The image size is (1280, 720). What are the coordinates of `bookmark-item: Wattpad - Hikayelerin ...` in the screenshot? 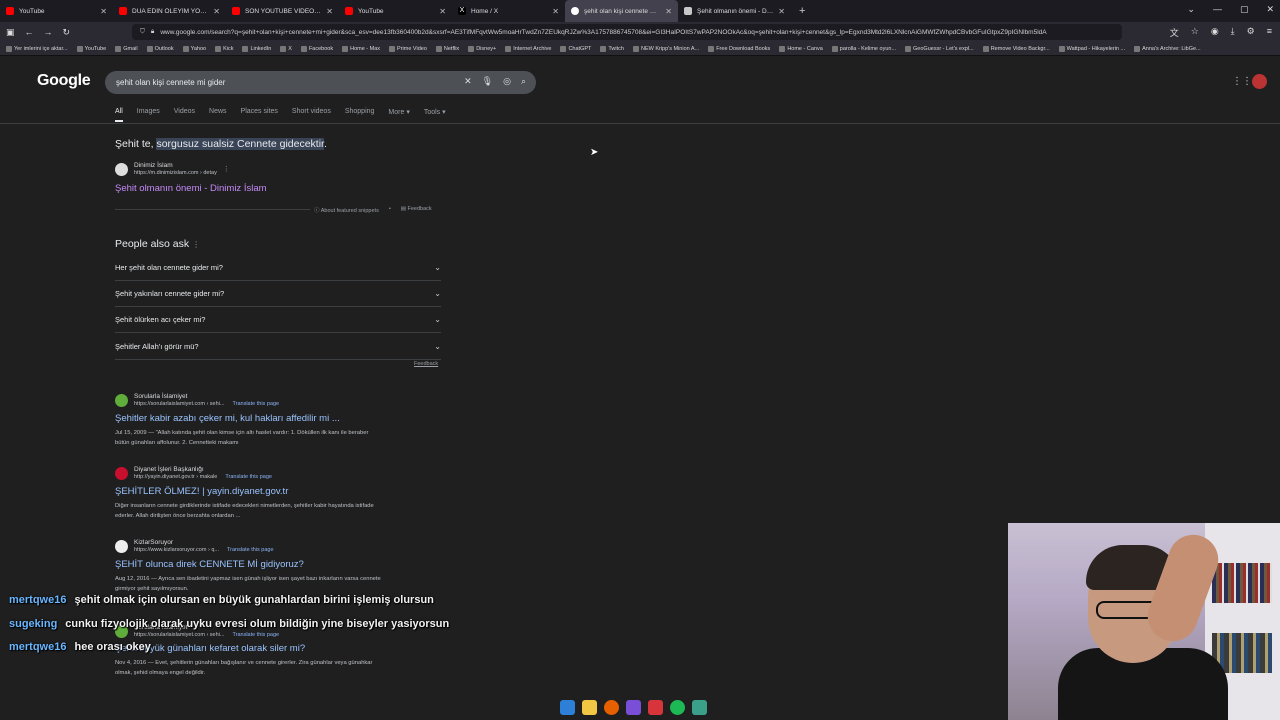 It's located at (1091, 48).